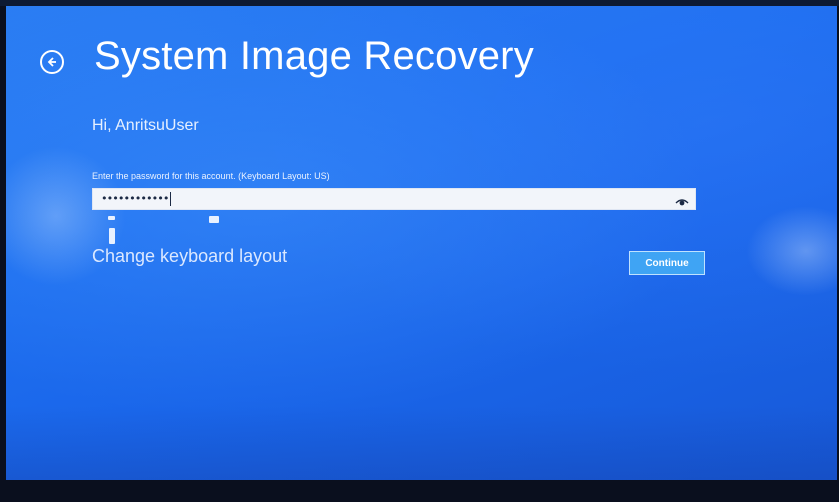 The image size is (839, 502). I want to click on screen-glare-right, so click(791, 251).